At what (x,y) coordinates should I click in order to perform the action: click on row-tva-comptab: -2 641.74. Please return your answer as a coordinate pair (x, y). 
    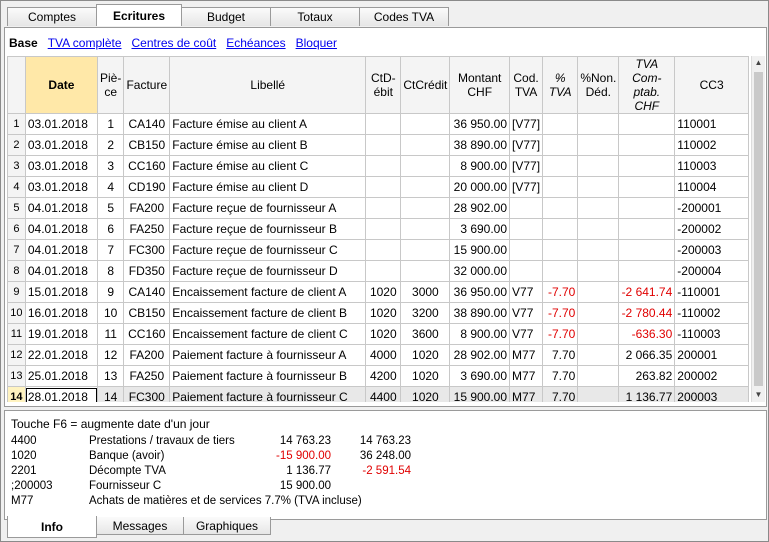
    Looking at the image, I should click on (647, 292).